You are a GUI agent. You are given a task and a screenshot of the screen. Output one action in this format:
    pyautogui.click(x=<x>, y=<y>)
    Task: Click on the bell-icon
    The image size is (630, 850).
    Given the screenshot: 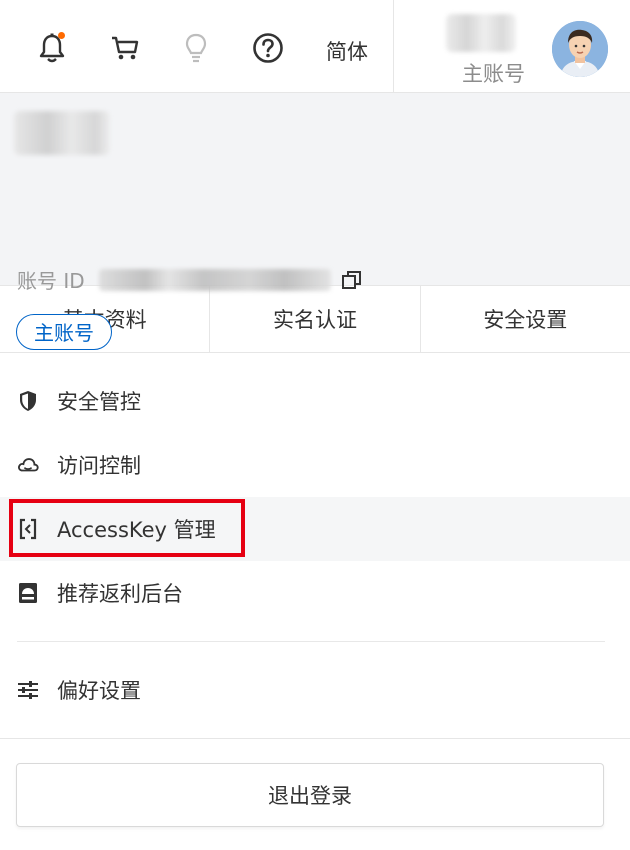 What is the action you would take?
    pyautogui.click(x=52, y=48)
    